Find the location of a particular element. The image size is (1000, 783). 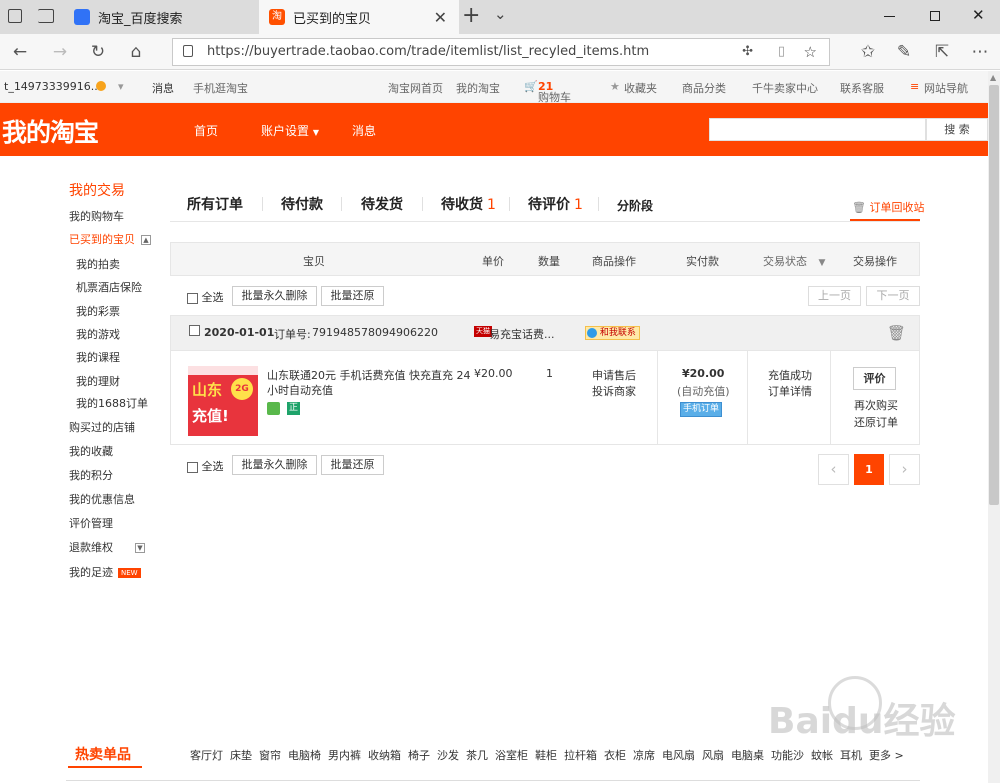

hot-item-link: 拉杆箱 is located at coordinates (580, 755).